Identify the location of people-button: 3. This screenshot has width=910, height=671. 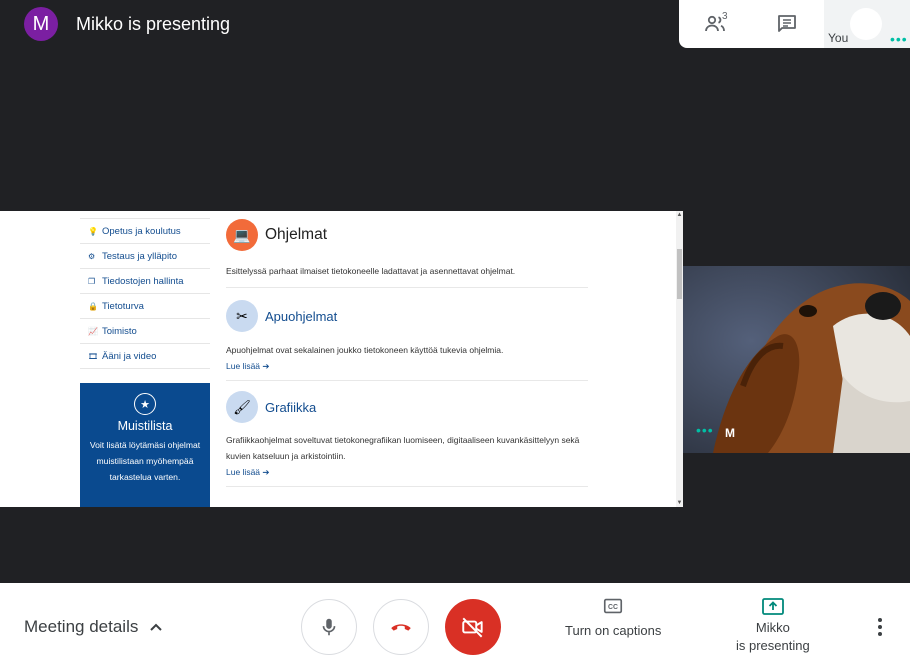
(715, 24).